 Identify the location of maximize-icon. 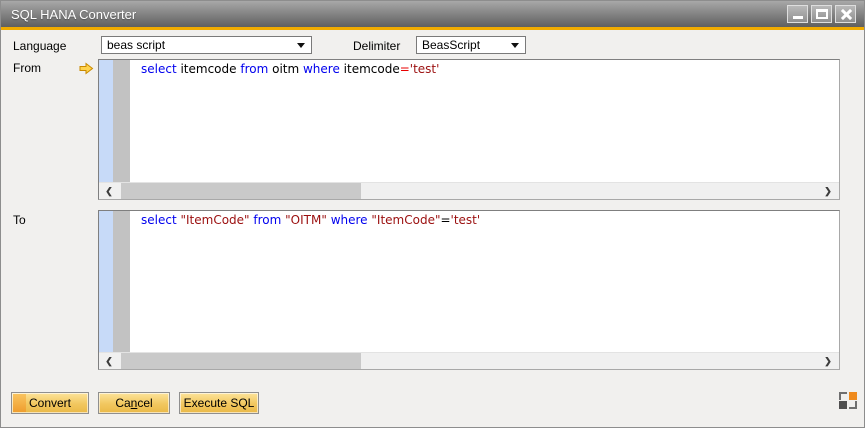
(822, 14).